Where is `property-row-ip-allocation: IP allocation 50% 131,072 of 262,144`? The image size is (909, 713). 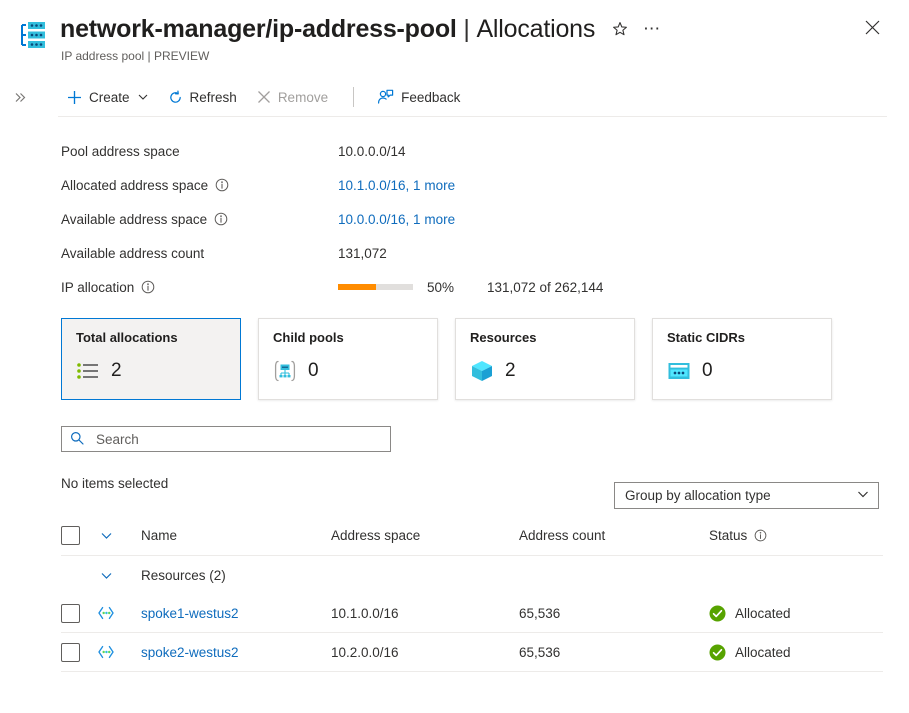 property-row-ip-allocation: IP allocation 50% 131,072 of 262,144 is located at coordinates (485, 287).